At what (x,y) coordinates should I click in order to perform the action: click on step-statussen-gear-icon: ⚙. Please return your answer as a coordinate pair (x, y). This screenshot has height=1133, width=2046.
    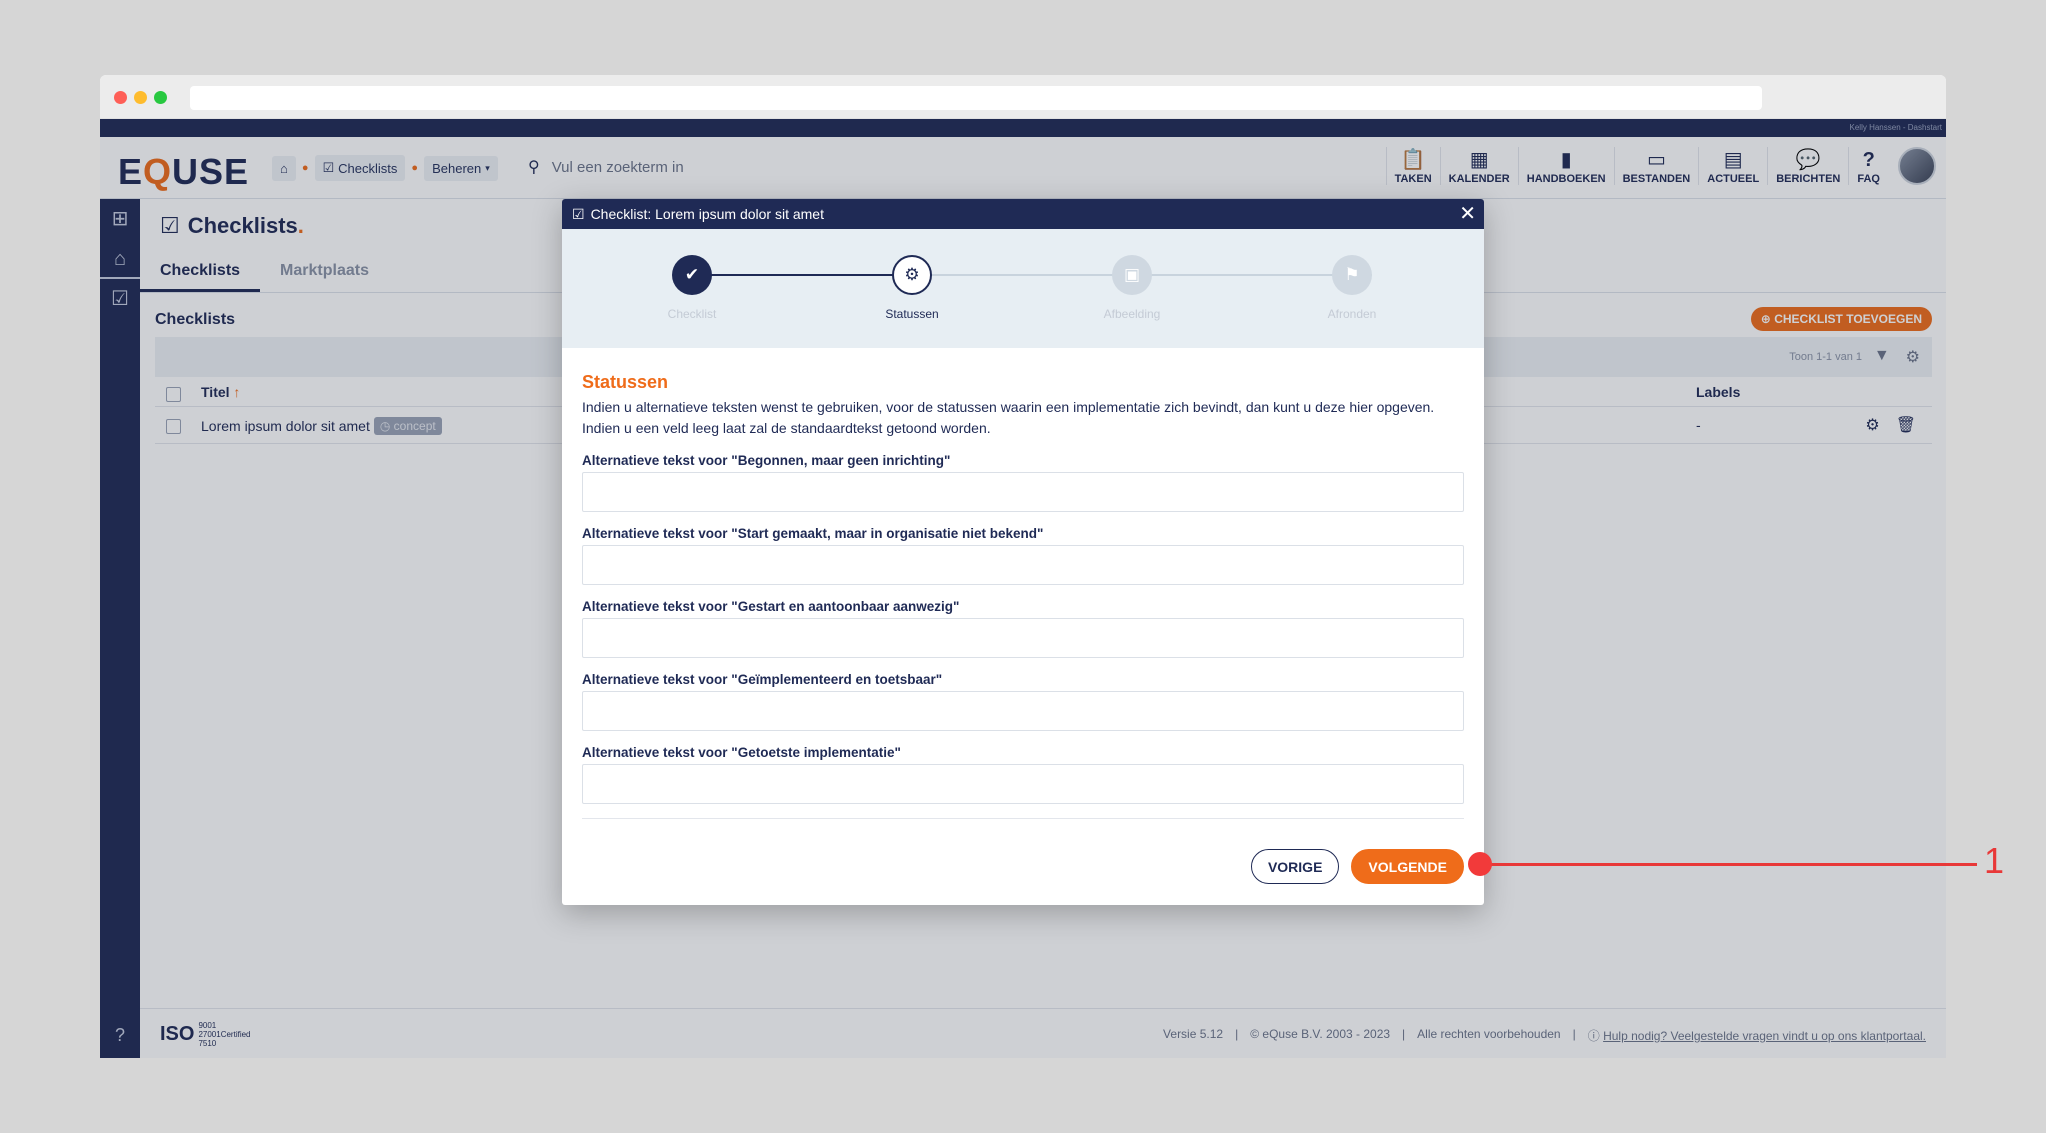
    Looking at the image, I should click on (912, 275).